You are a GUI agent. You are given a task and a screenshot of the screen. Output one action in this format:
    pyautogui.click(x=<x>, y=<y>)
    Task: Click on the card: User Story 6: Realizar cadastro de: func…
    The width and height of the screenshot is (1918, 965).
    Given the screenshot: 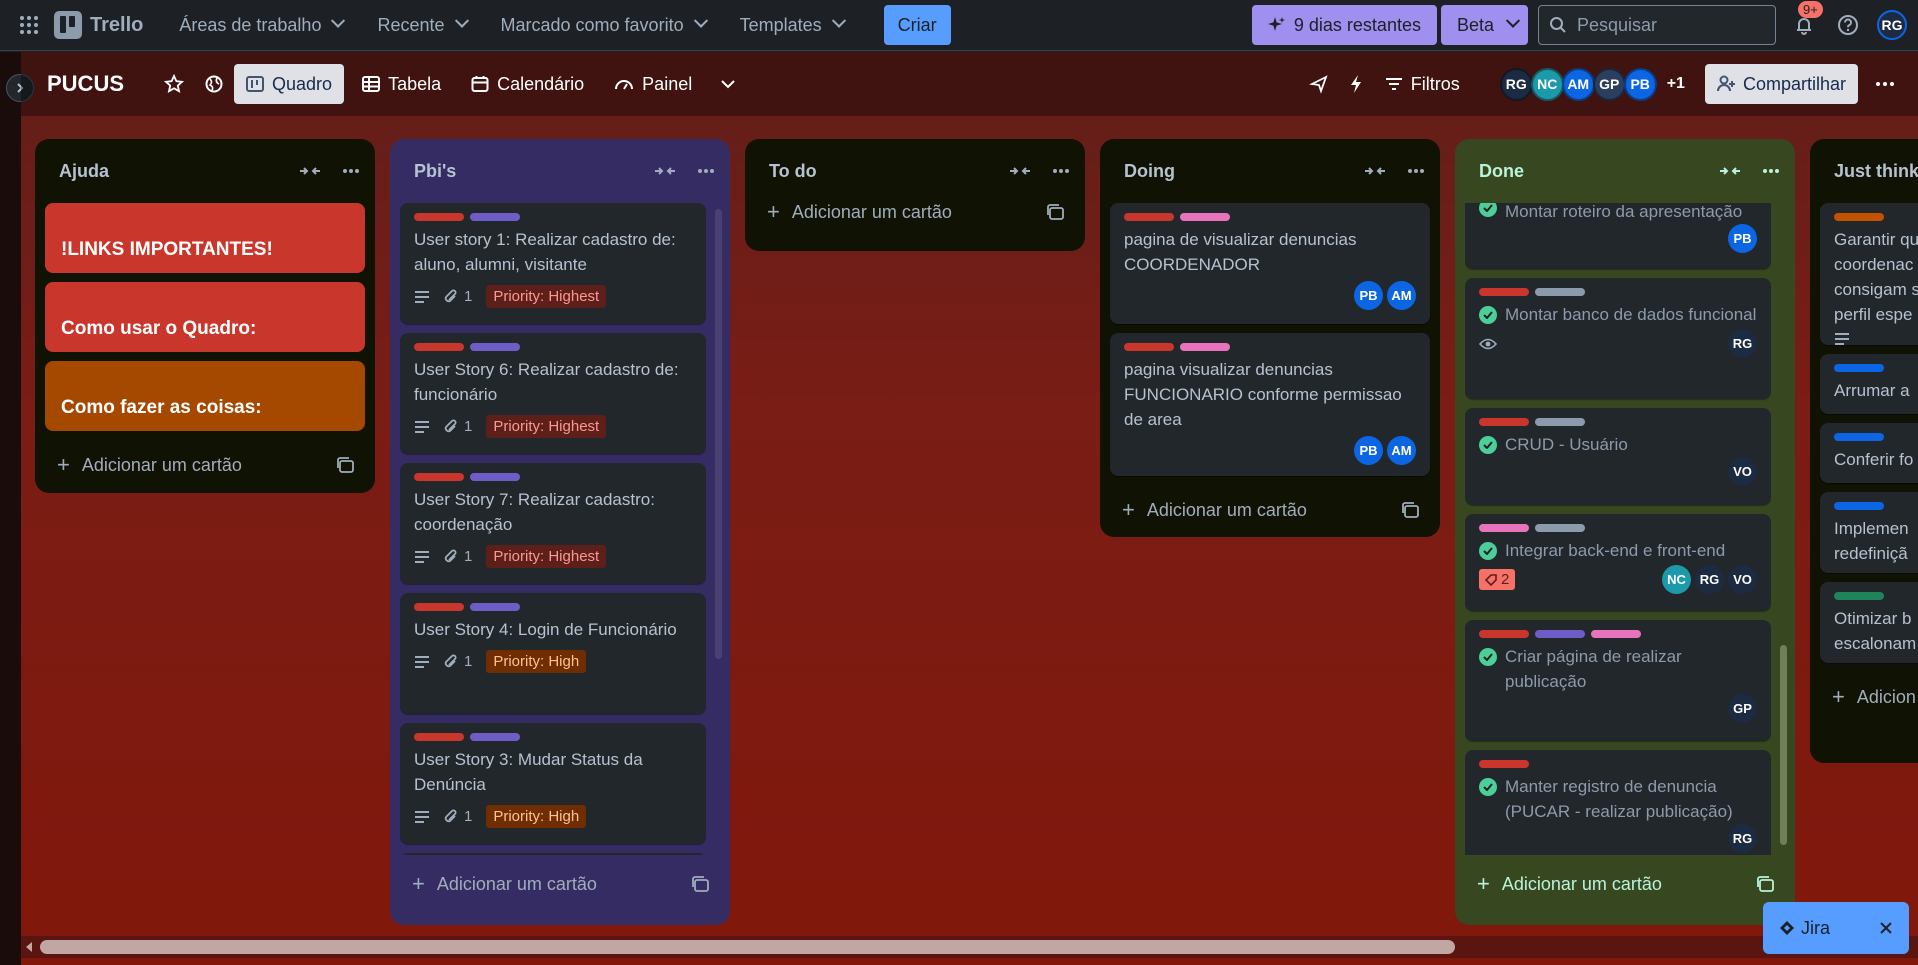 What is the action you would take?
    pyautogui.click(x=553, y=393)
    